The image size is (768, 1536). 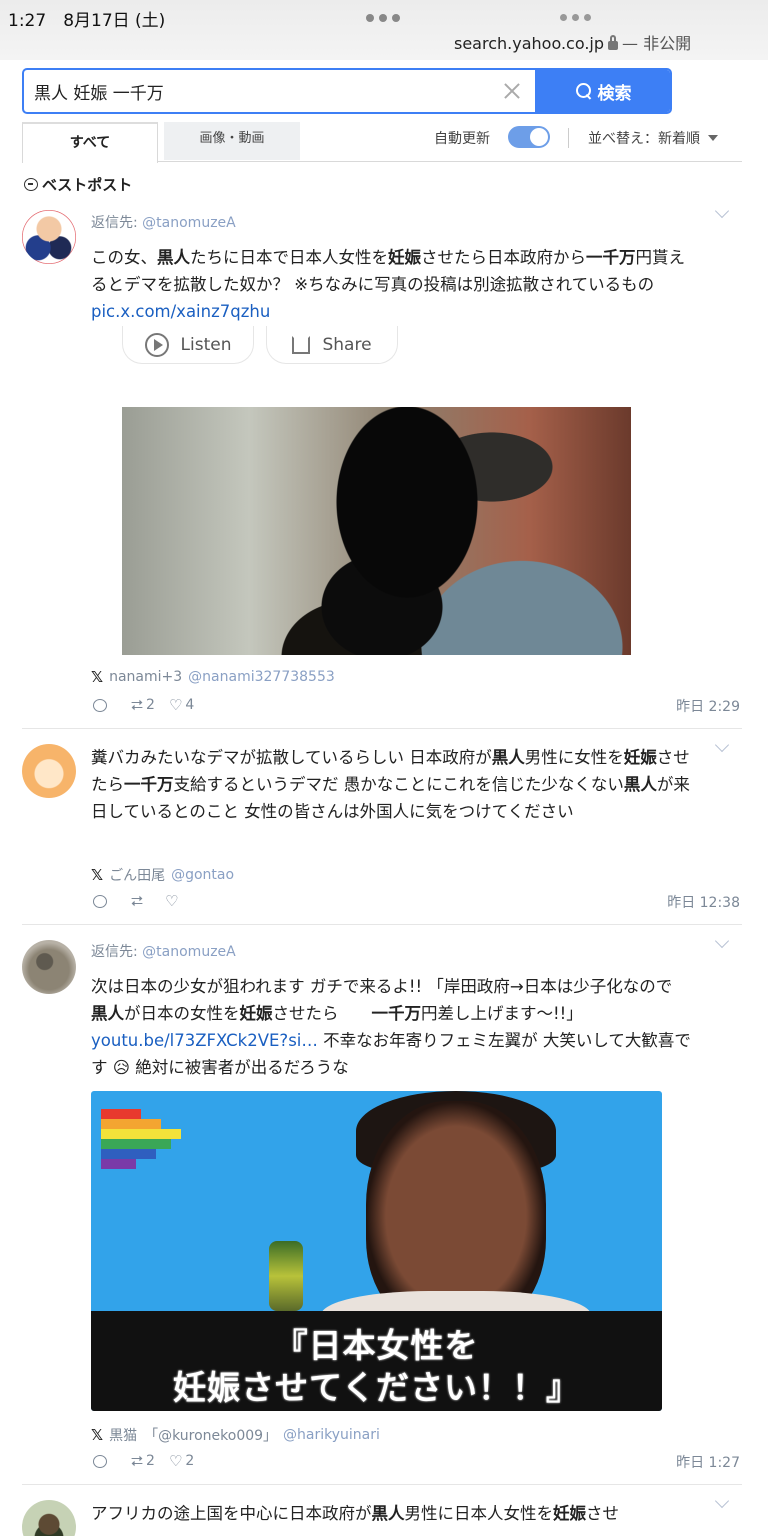 I want to click on auto-refresh-toggle, so click(x=529, y=137).